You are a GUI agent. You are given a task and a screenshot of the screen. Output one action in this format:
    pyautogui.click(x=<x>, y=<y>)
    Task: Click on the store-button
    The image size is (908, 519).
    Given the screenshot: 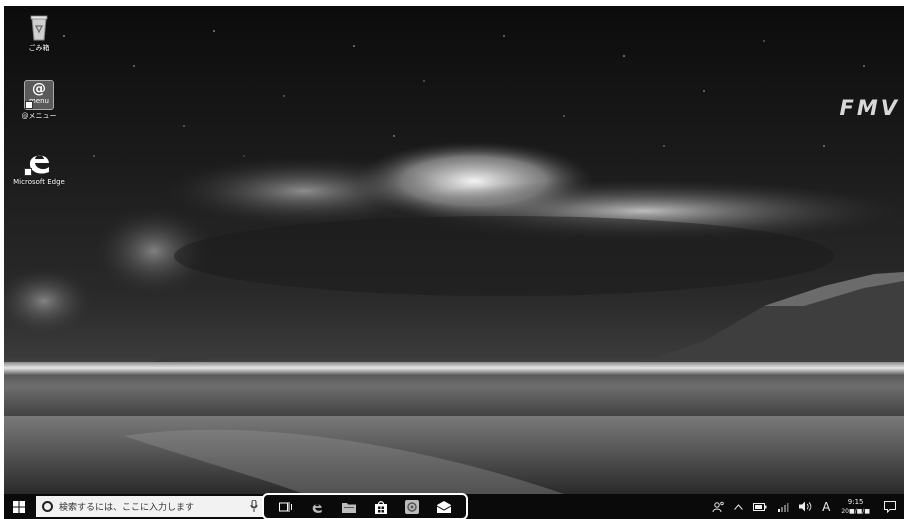 What is the action you would take?
    pyautogui.click(x=381, y=507)
    